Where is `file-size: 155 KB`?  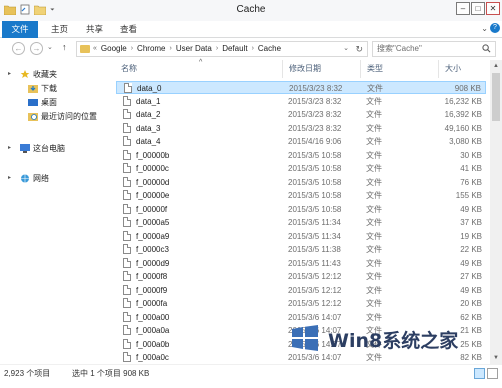
file-size: 155 KB is located at coordinates (468, 195).